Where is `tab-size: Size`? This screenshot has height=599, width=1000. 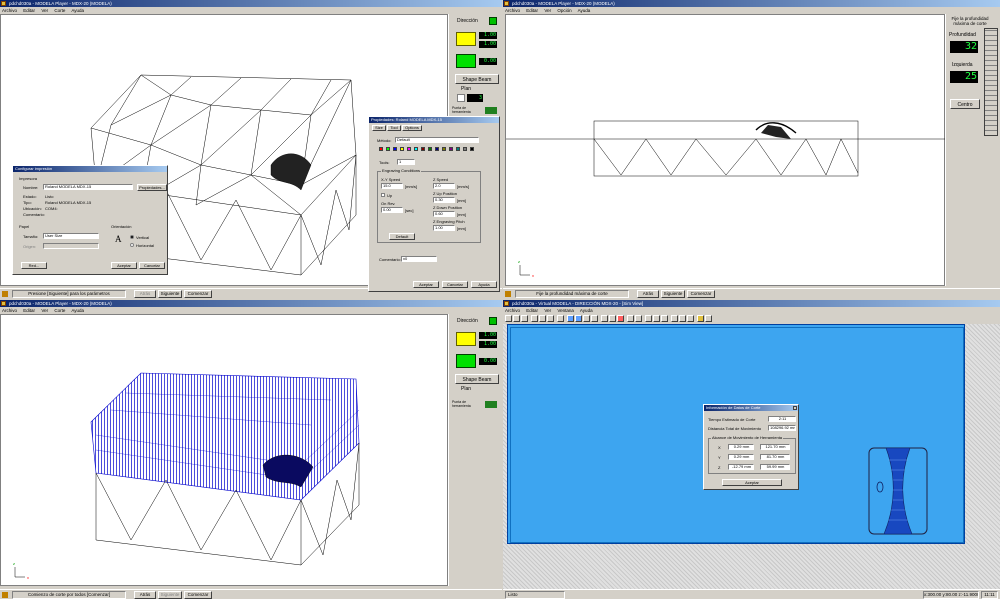 tab-size: Size is located at coordinates (379, 128).